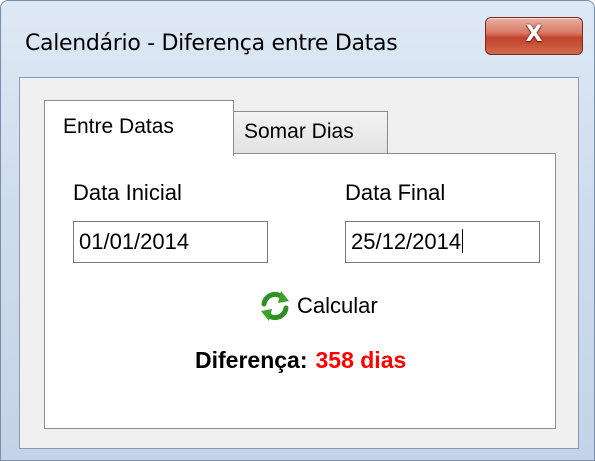 The image size is (595, 461). What do you see at coordinates (275, 306) in the screenshot?
I see `refresh-icon` at bounding box center [275, 306].